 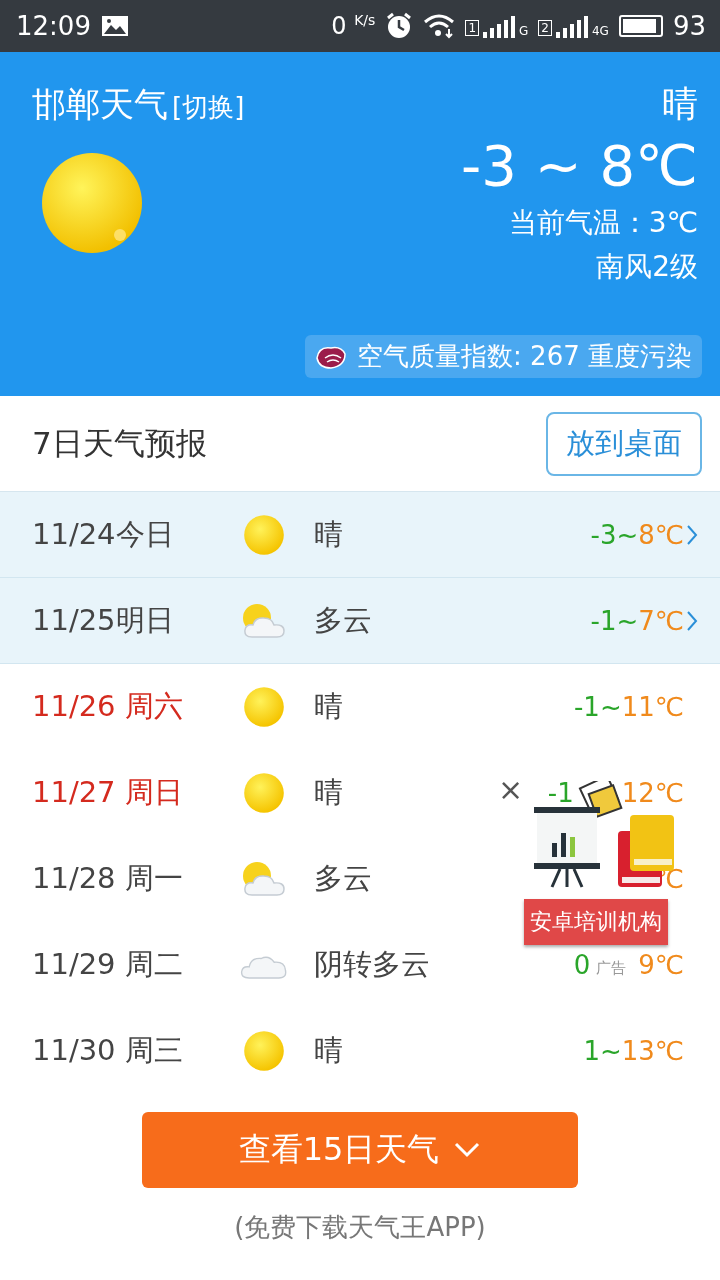 I want to click on ad-label: 安卓培训机构, so click(x=596, y=922).